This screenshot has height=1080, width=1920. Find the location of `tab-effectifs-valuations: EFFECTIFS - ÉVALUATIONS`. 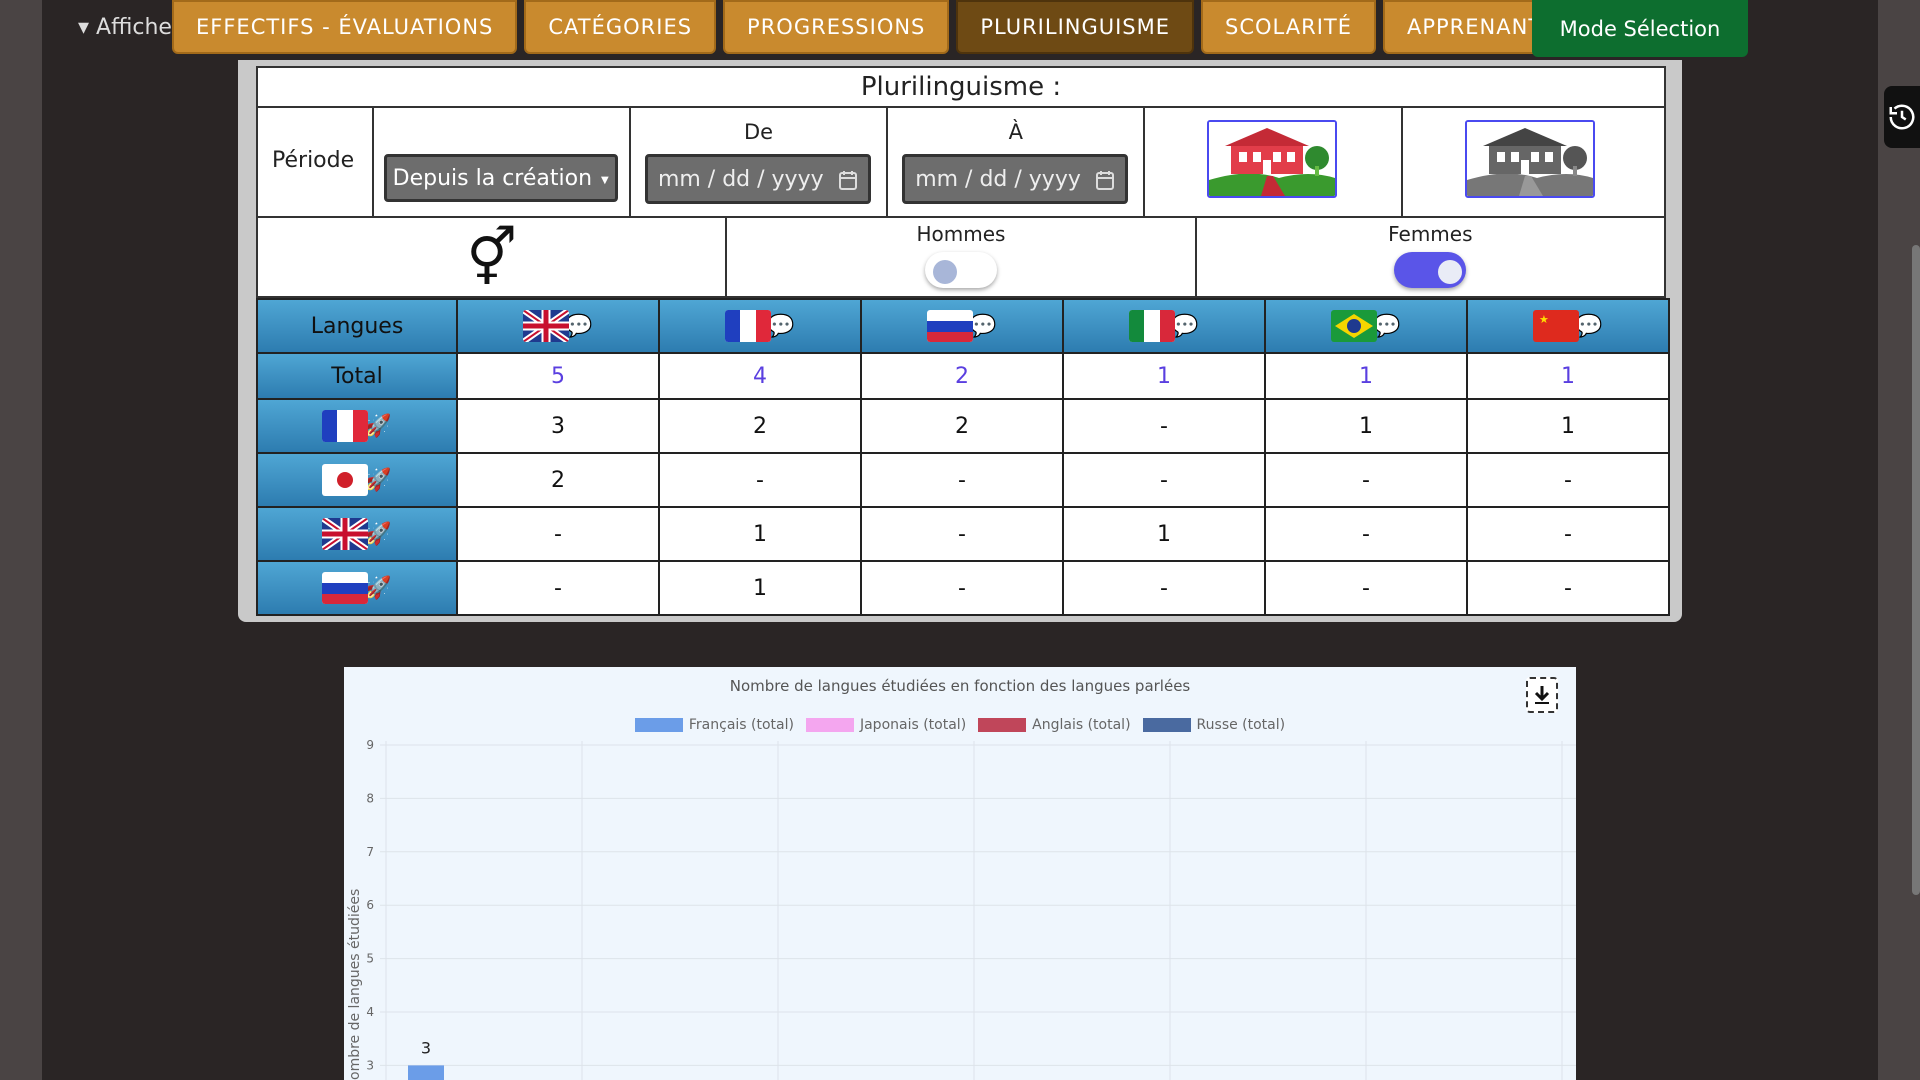

tab-effectifs-valuations: EFFECTIFS - ÉVALUATIONS is located at coordinates (345, 27).